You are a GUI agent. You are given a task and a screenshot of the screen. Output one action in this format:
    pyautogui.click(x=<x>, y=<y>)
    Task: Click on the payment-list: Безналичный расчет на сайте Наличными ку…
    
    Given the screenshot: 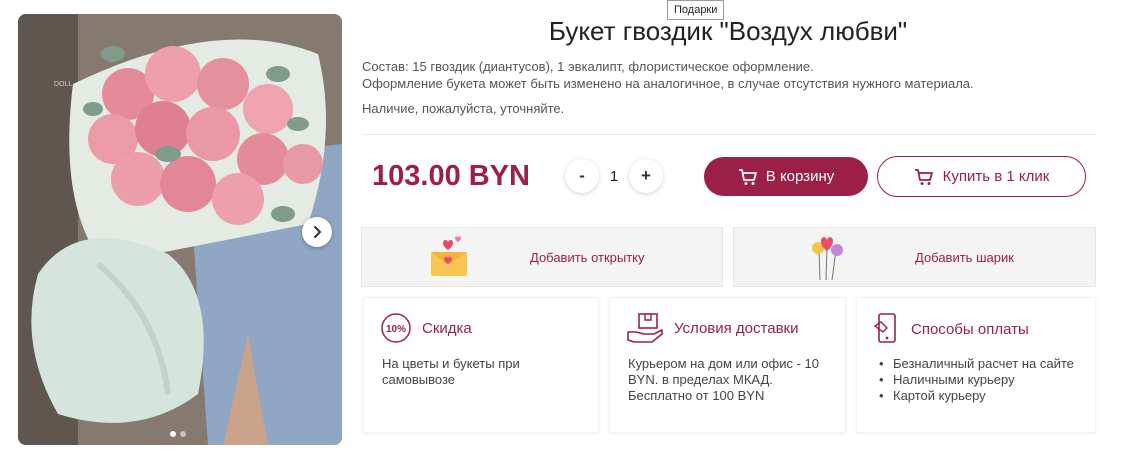 What is the action you would take?
    pyautogui.click(x=977, y=380)
    